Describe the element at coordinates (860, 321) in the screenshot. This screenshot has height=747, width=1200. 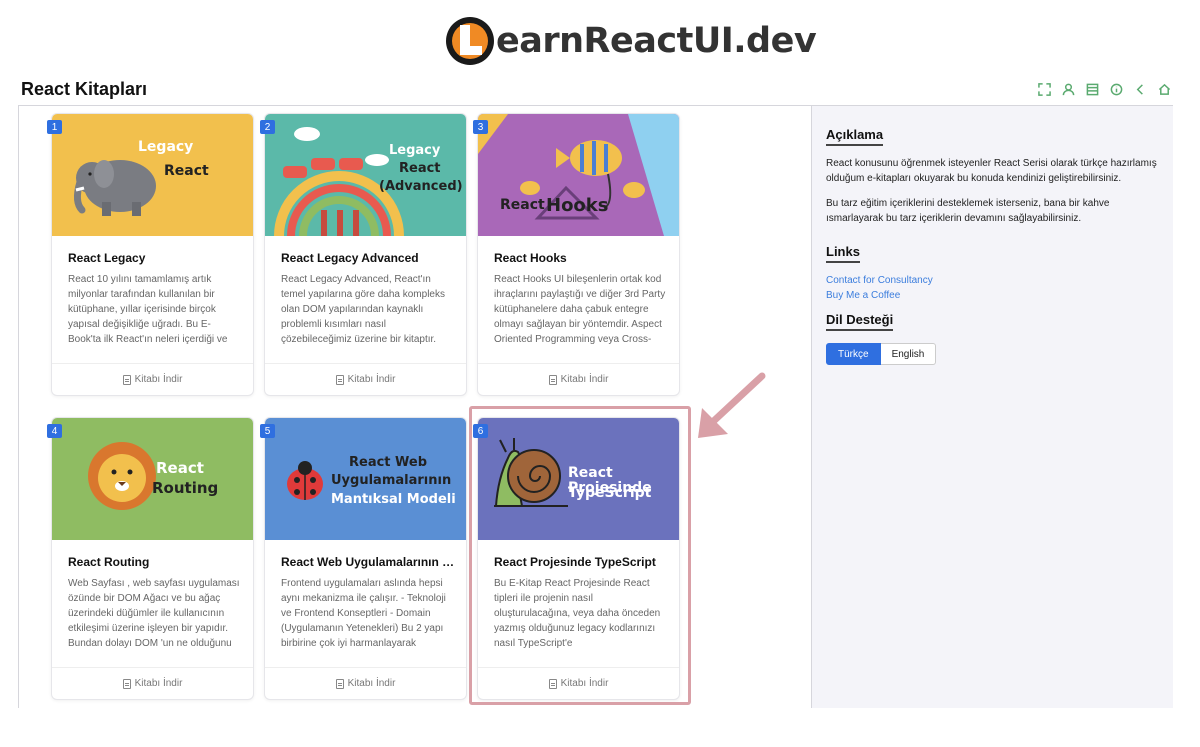
I see `language-heading: Dil Desteği` at that location.